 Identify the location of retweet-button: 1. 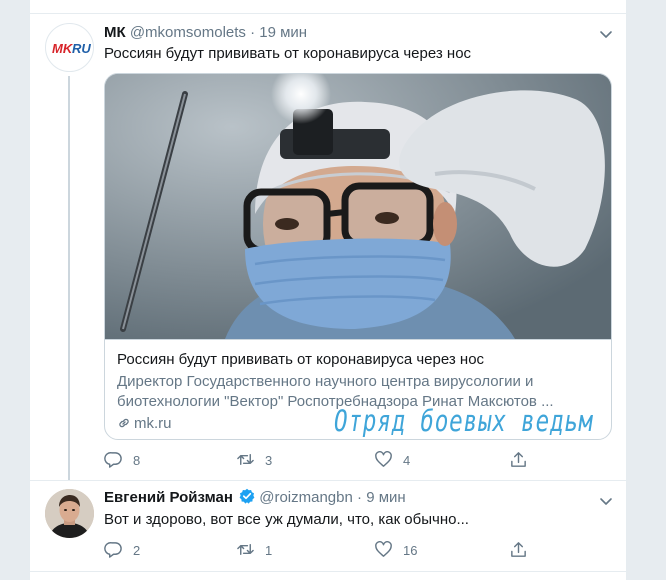
(254, 550).